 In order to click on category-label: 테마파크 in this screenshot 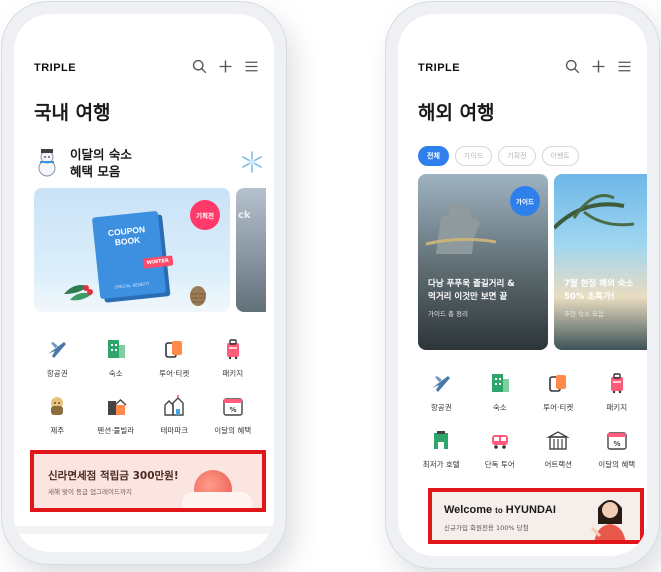, I will do `click(174, 430)`.